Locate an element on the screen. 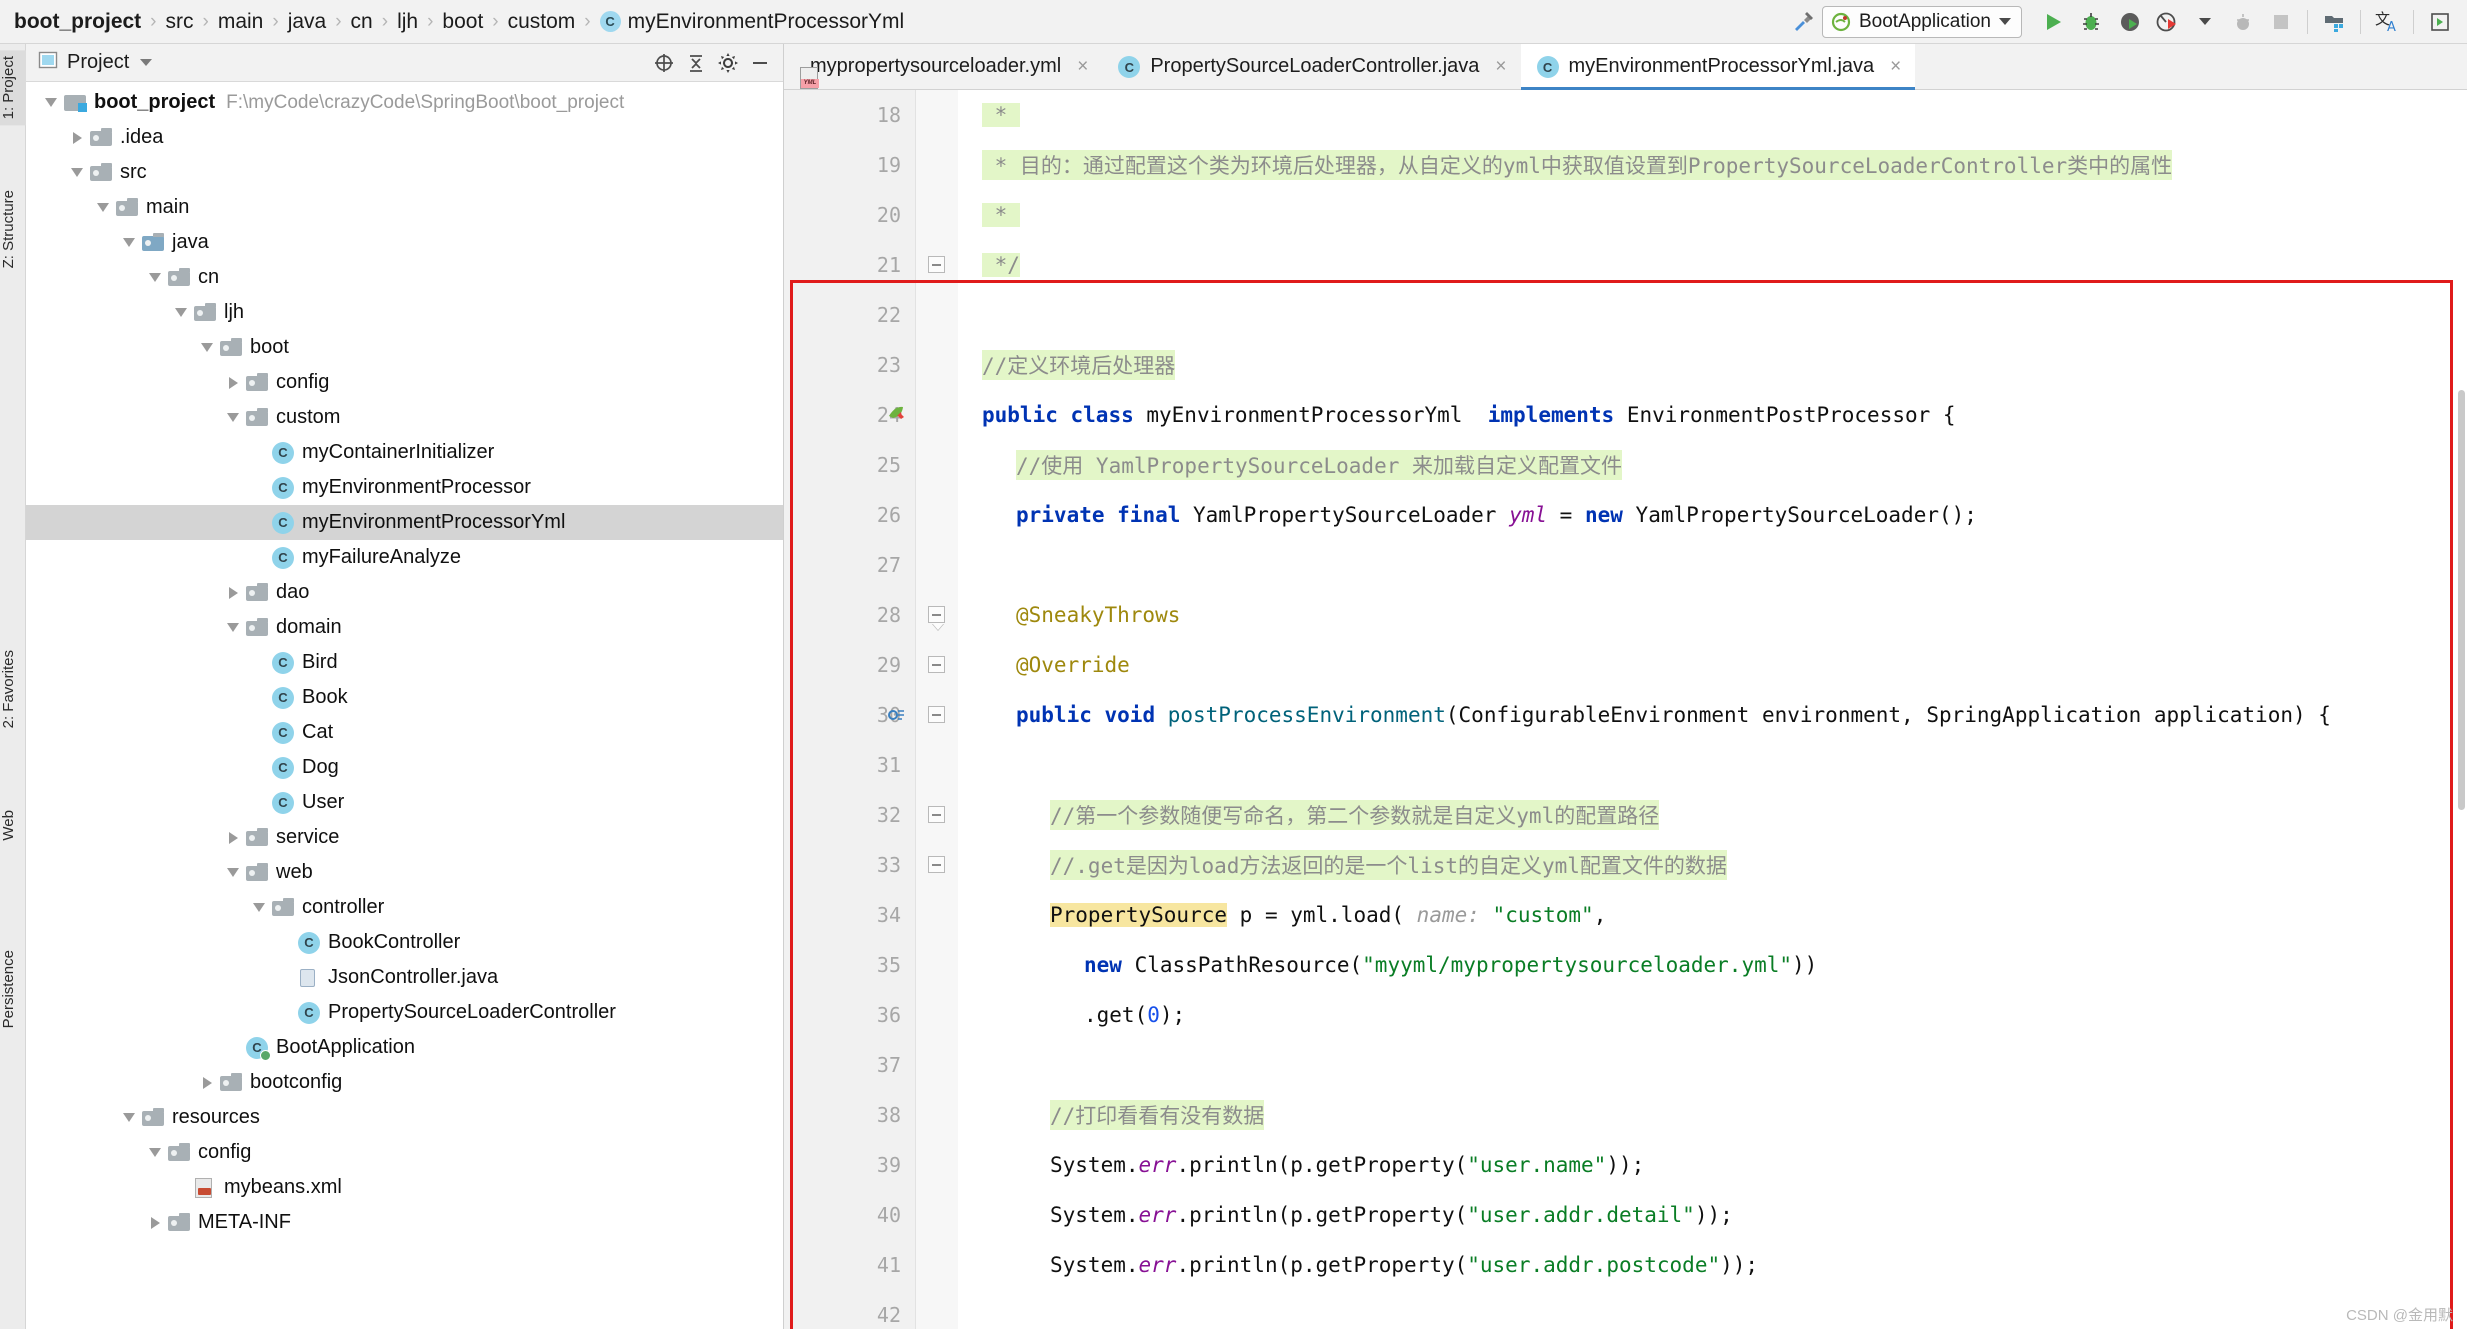 Image resolution: width=2467 pixels, height=1329 pixels. code-line: @SneakyThrows is located at coordinates (1712, 615).